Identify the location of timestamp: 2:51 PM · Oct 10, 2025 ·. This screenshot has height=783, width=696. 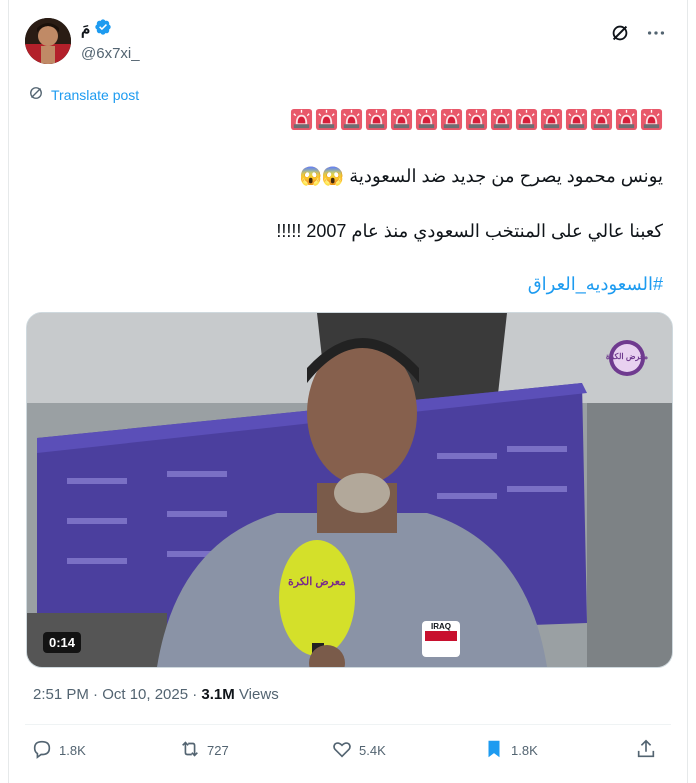
(117, 694).